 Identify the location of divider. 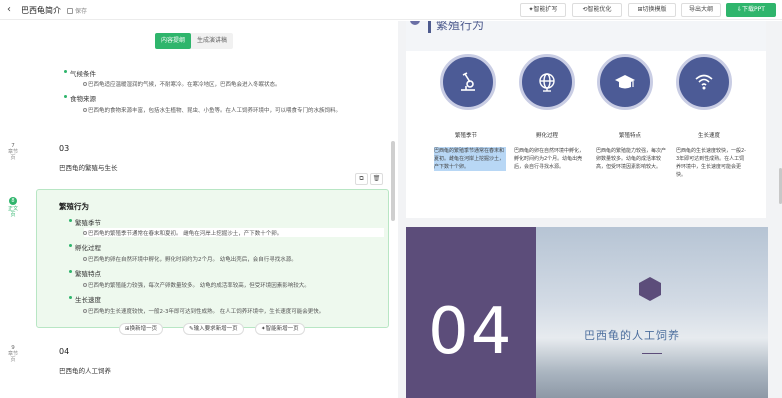
(652, 353).